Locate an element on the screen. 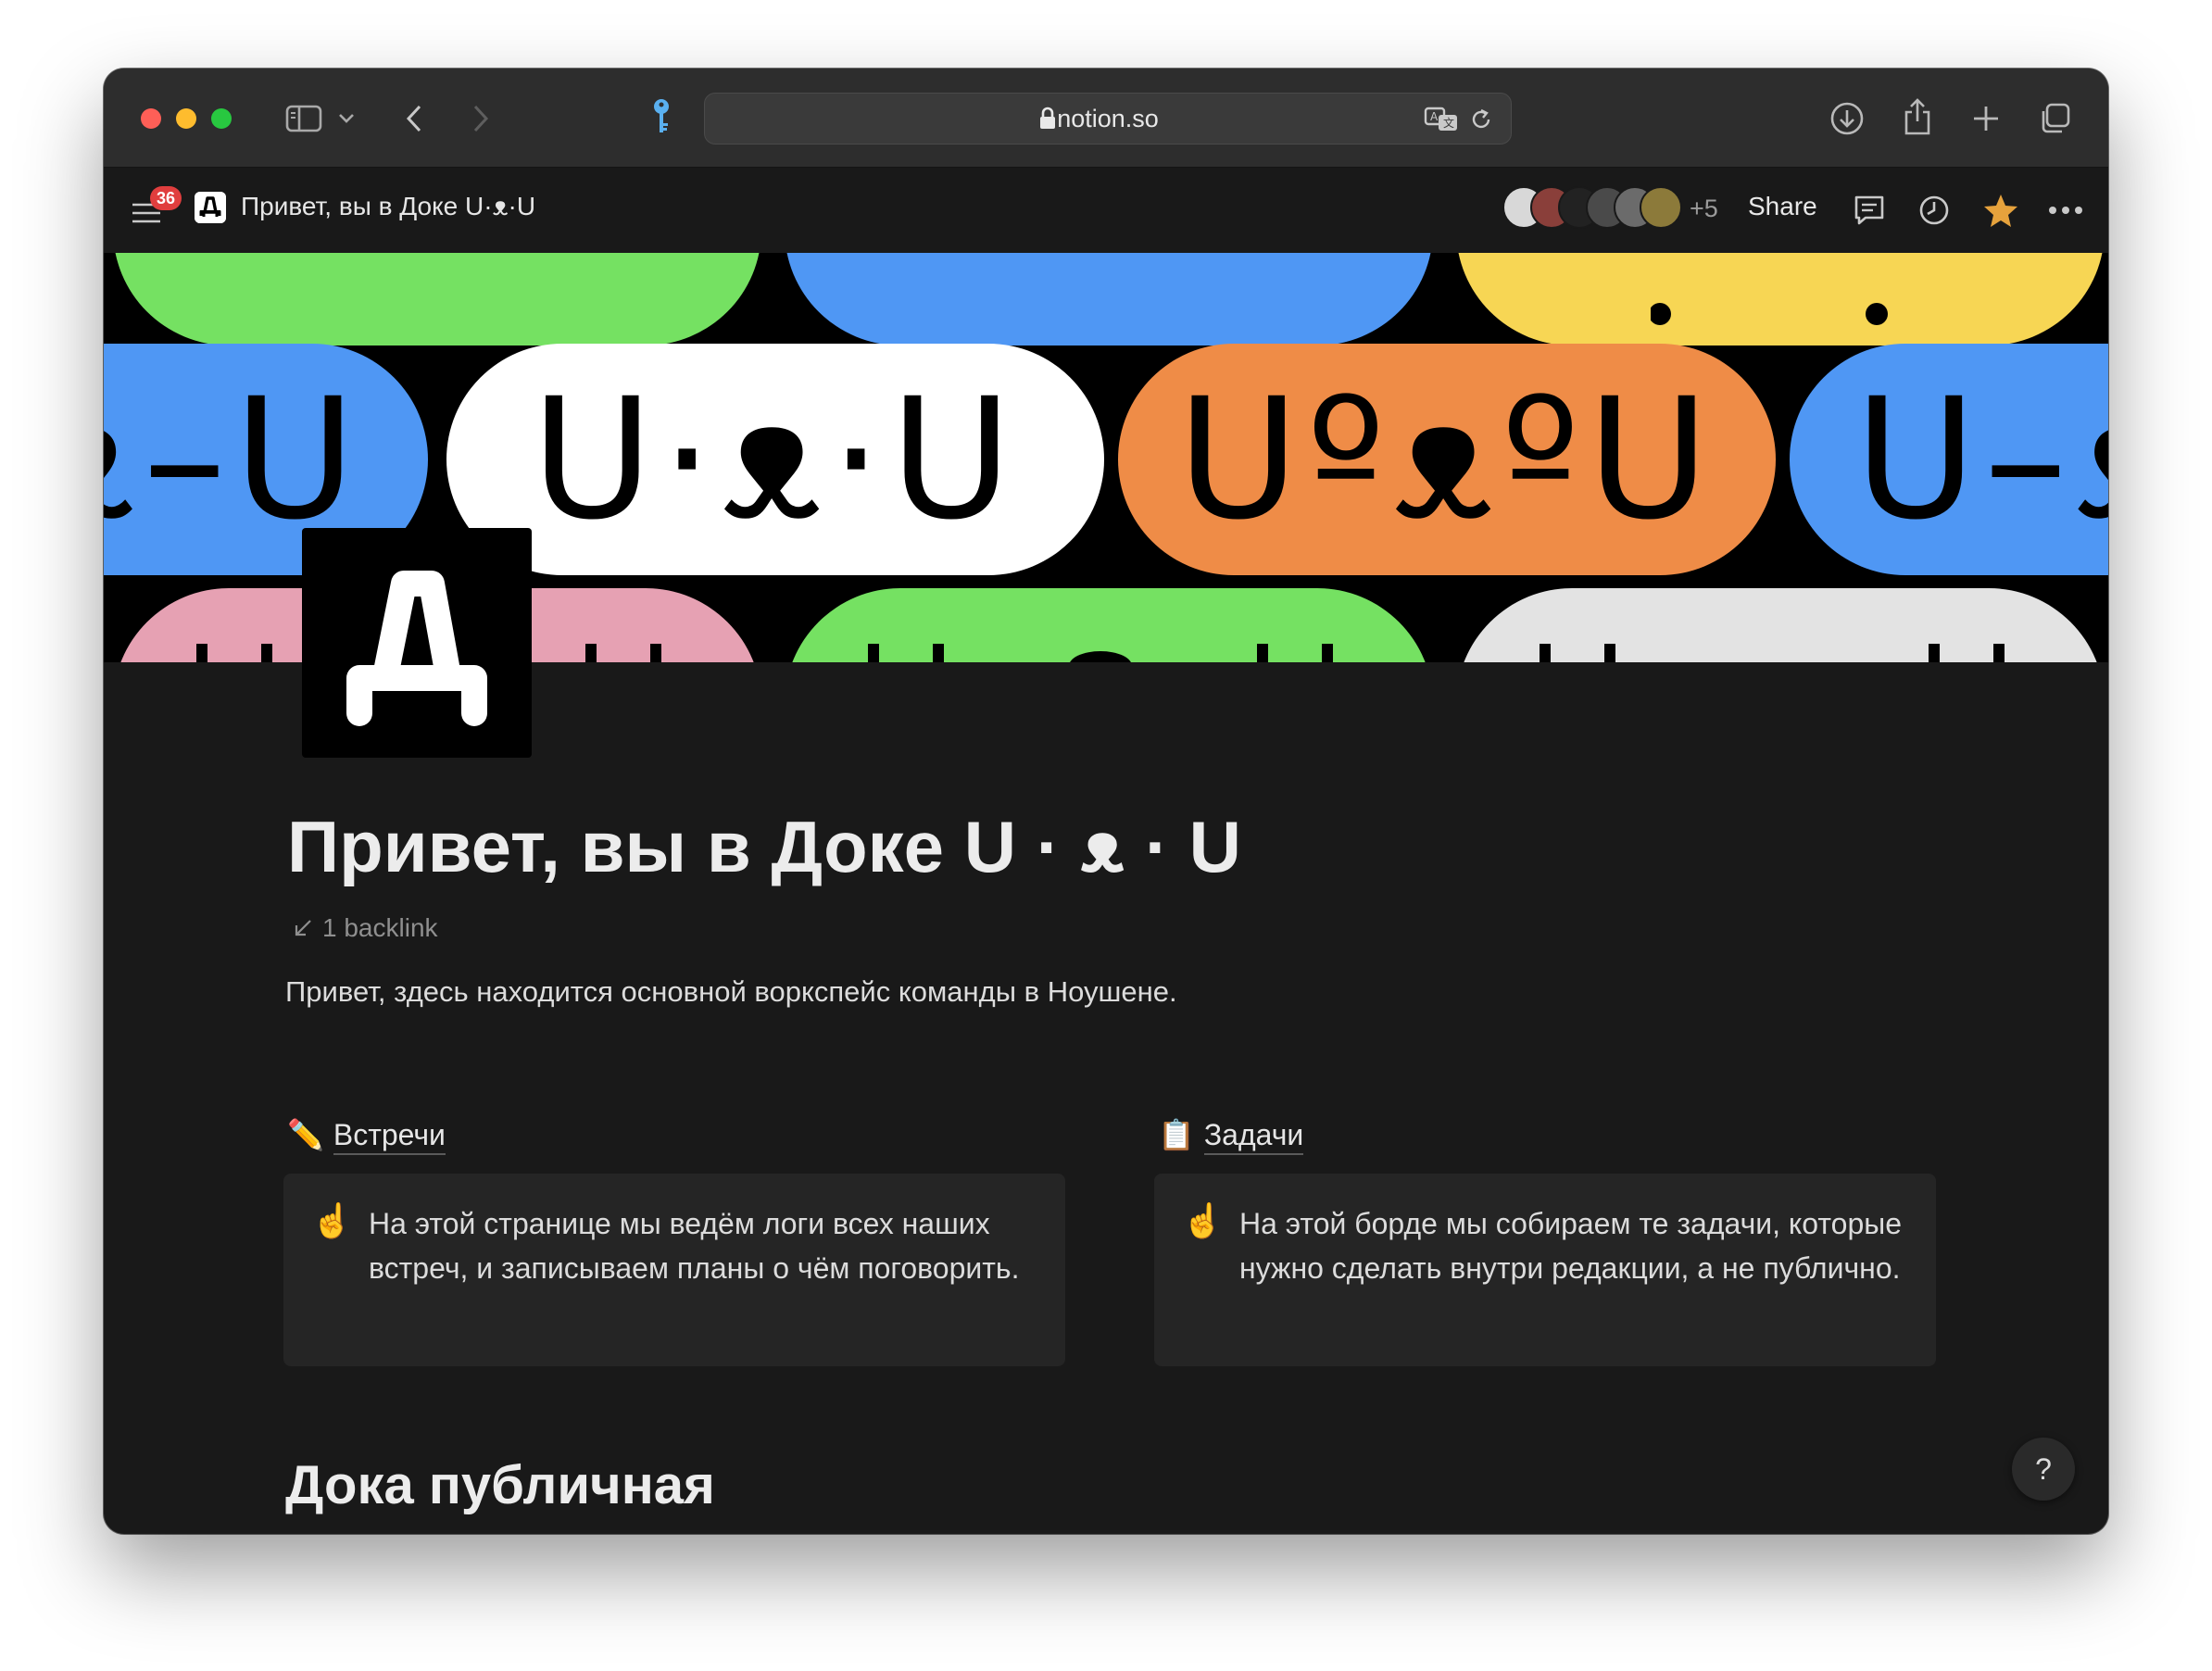 The height and width of the screenshot is (1671, 2212). pencil-icon: ✏️ is located at coordinates (305, 1134).